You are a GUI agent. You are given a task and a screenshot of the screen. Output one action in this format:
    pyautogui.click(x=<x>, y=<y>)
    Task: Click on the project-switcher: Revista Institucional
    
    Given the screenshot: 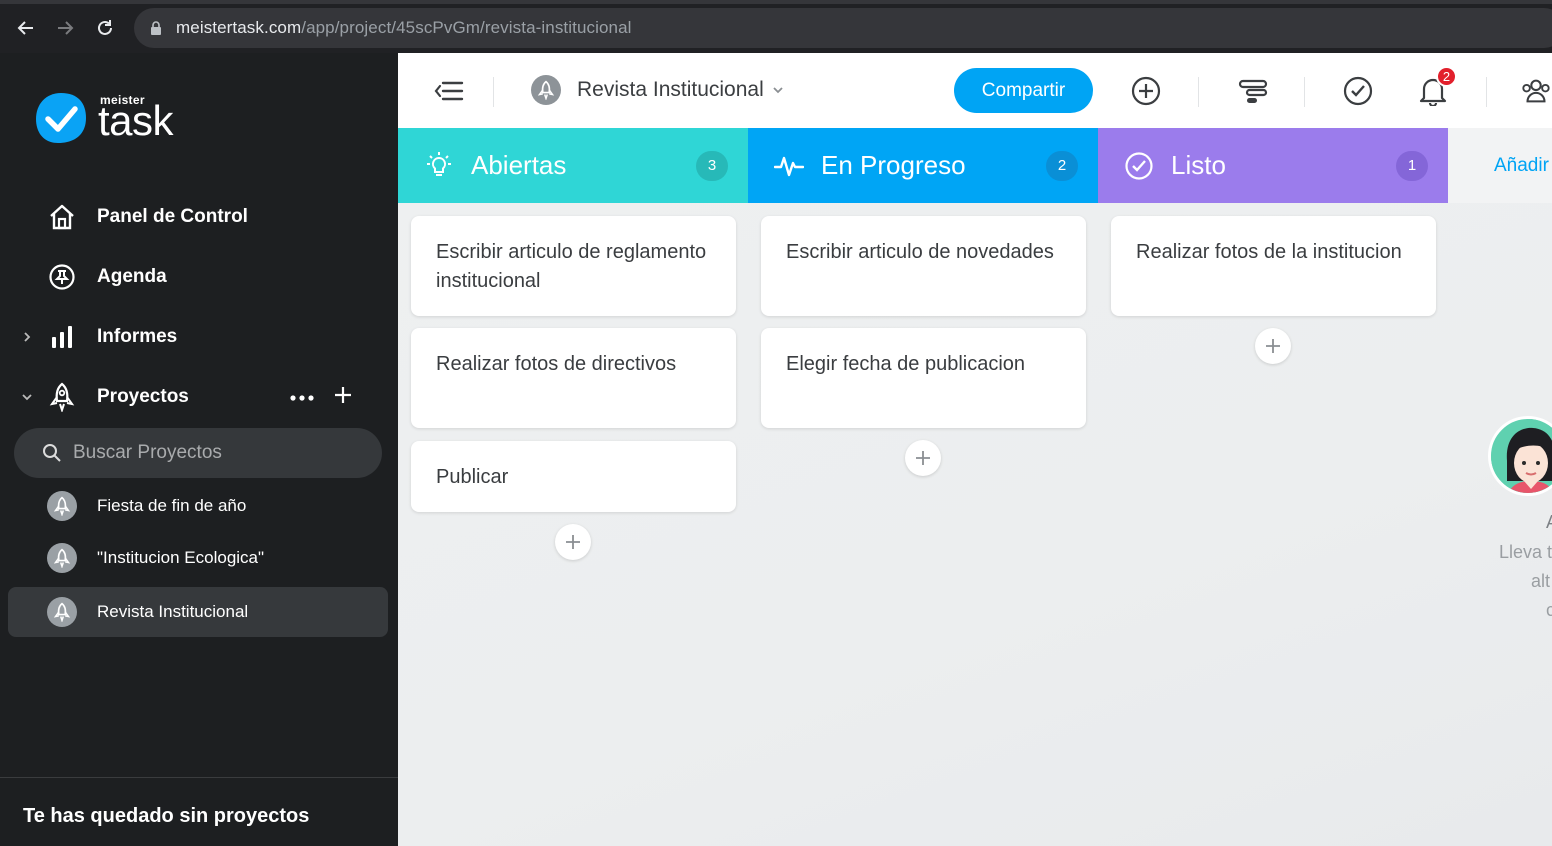 What is the action you would take?
    pyautogui.click(x=657, y=90)
    